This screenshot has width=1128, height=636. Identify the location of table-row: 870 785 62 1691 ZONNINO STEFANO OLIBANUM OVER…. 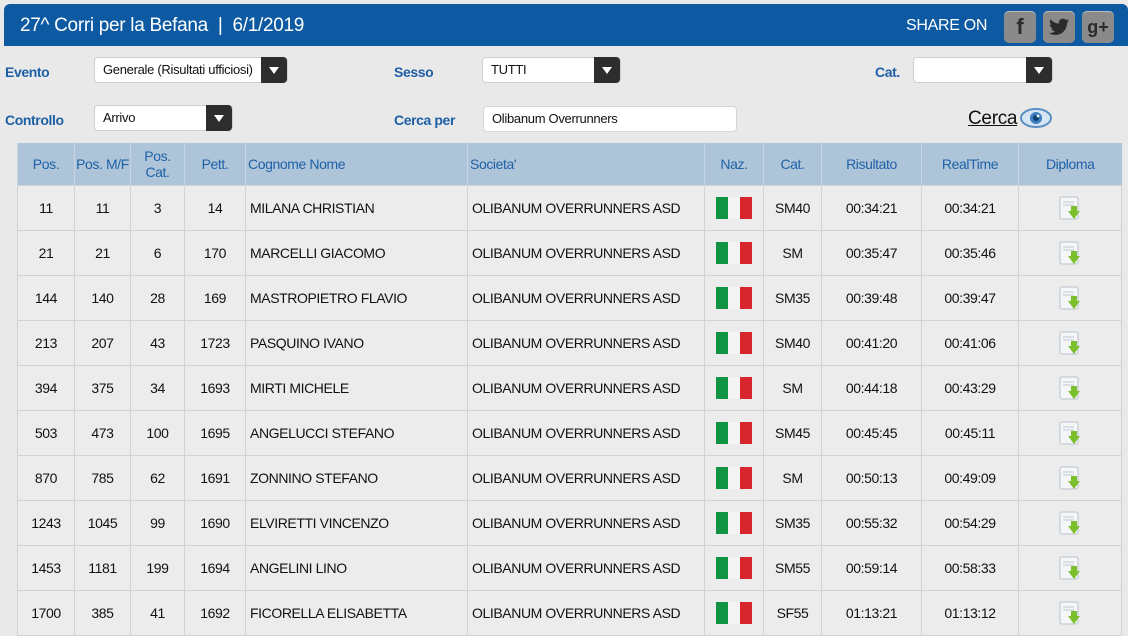
(569, 478).